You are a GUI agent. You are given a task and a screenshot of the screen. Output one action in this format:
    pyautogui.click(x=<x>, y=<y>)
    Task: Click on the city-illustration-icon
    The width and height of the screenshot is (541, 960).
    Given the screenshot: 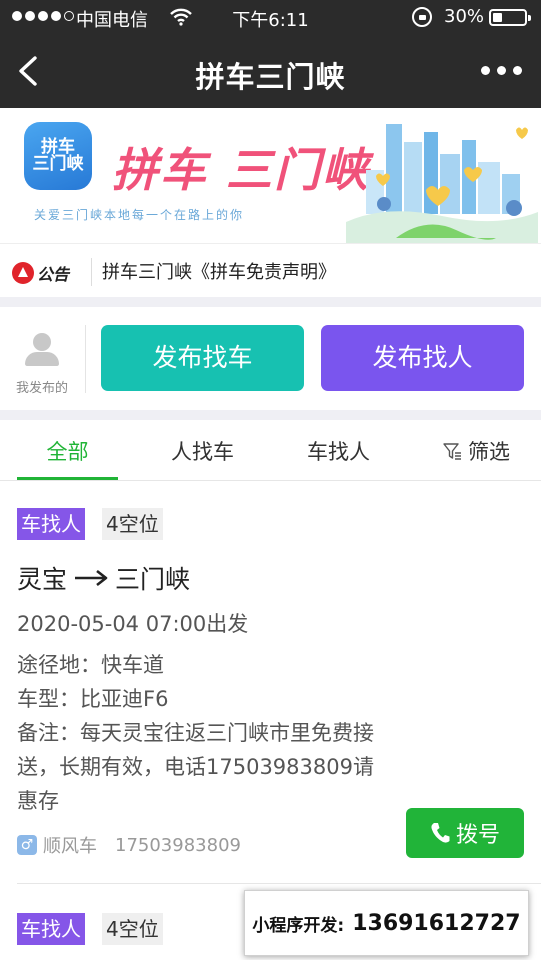 What is the action you would take?
    pyautogui.click(x=442, y=183)
    